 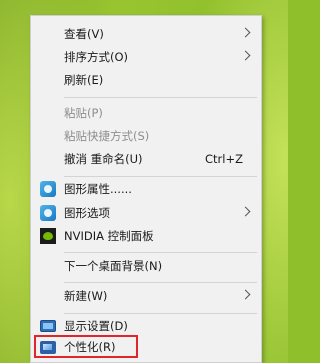 I want to click on menu-item-label: 查看(V), so click(x=84, y=34).